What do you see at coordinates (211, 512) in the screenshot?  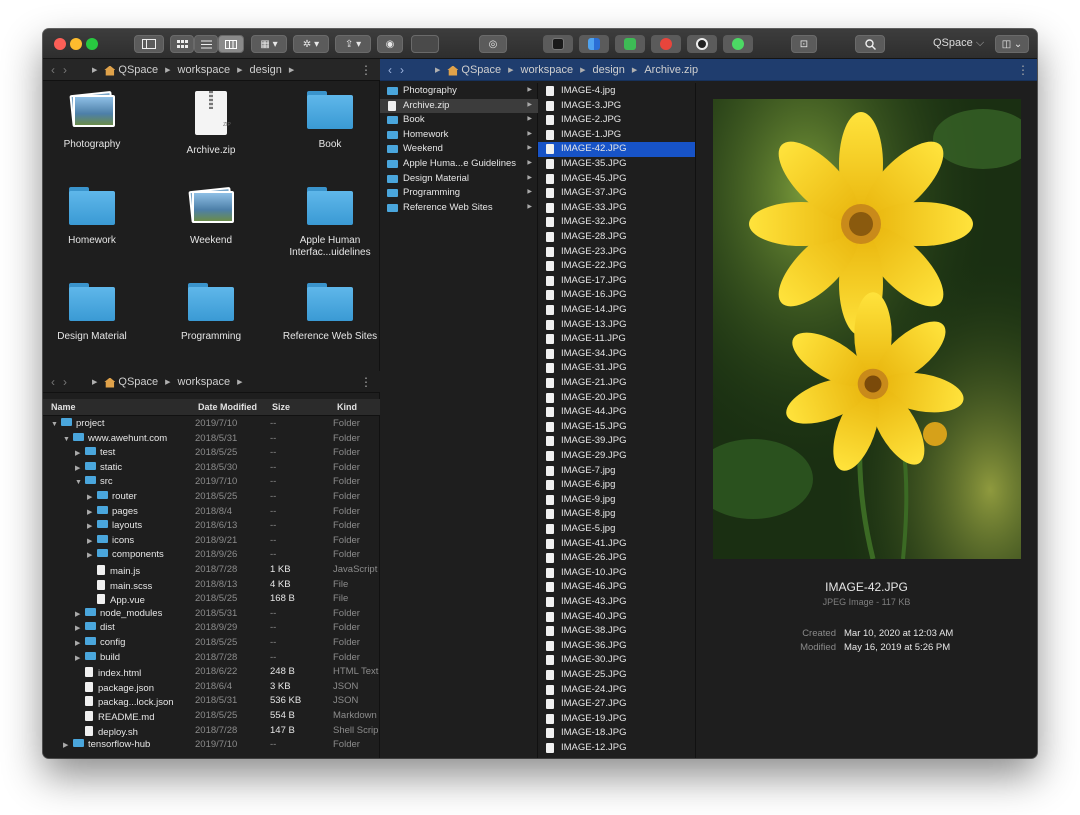 I see `table-row: ▶ pages 2018/8/4 -- Folder` at bounding box center [211, 512].